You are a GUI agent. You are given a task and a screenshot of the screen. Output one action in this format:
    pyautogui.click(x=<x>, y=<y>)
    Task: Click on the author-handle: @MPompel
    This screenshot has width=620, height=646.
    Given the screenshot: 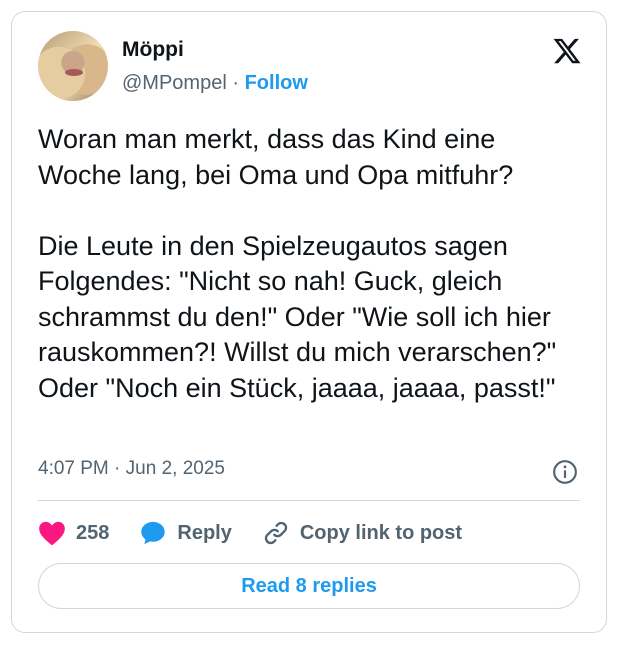 What is the action you would take?
    pyautogui.click(x=174, y=83)
    